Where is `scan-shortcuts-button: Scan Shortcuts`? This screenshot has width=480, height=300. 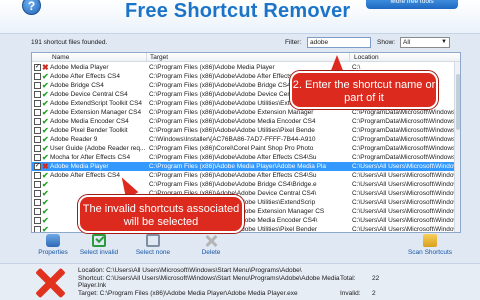
scan-shortcuts-button: Scan Shortcuts is located at coordinates (430, 247).